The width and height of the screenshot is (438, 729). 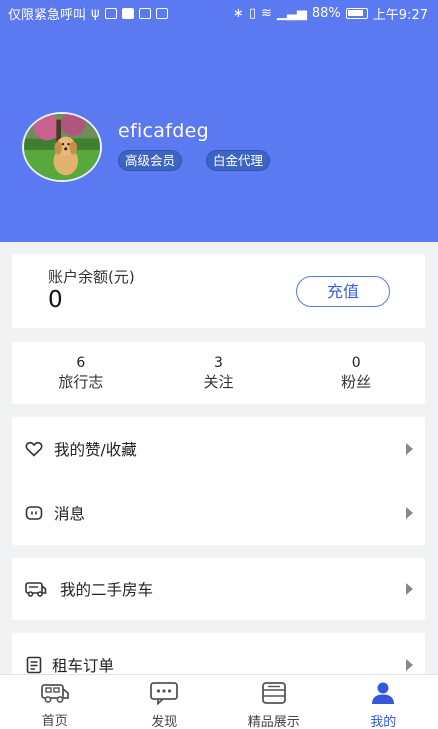 I want to click on tab-showcase: 精品展示, so click(x=274, y=702).